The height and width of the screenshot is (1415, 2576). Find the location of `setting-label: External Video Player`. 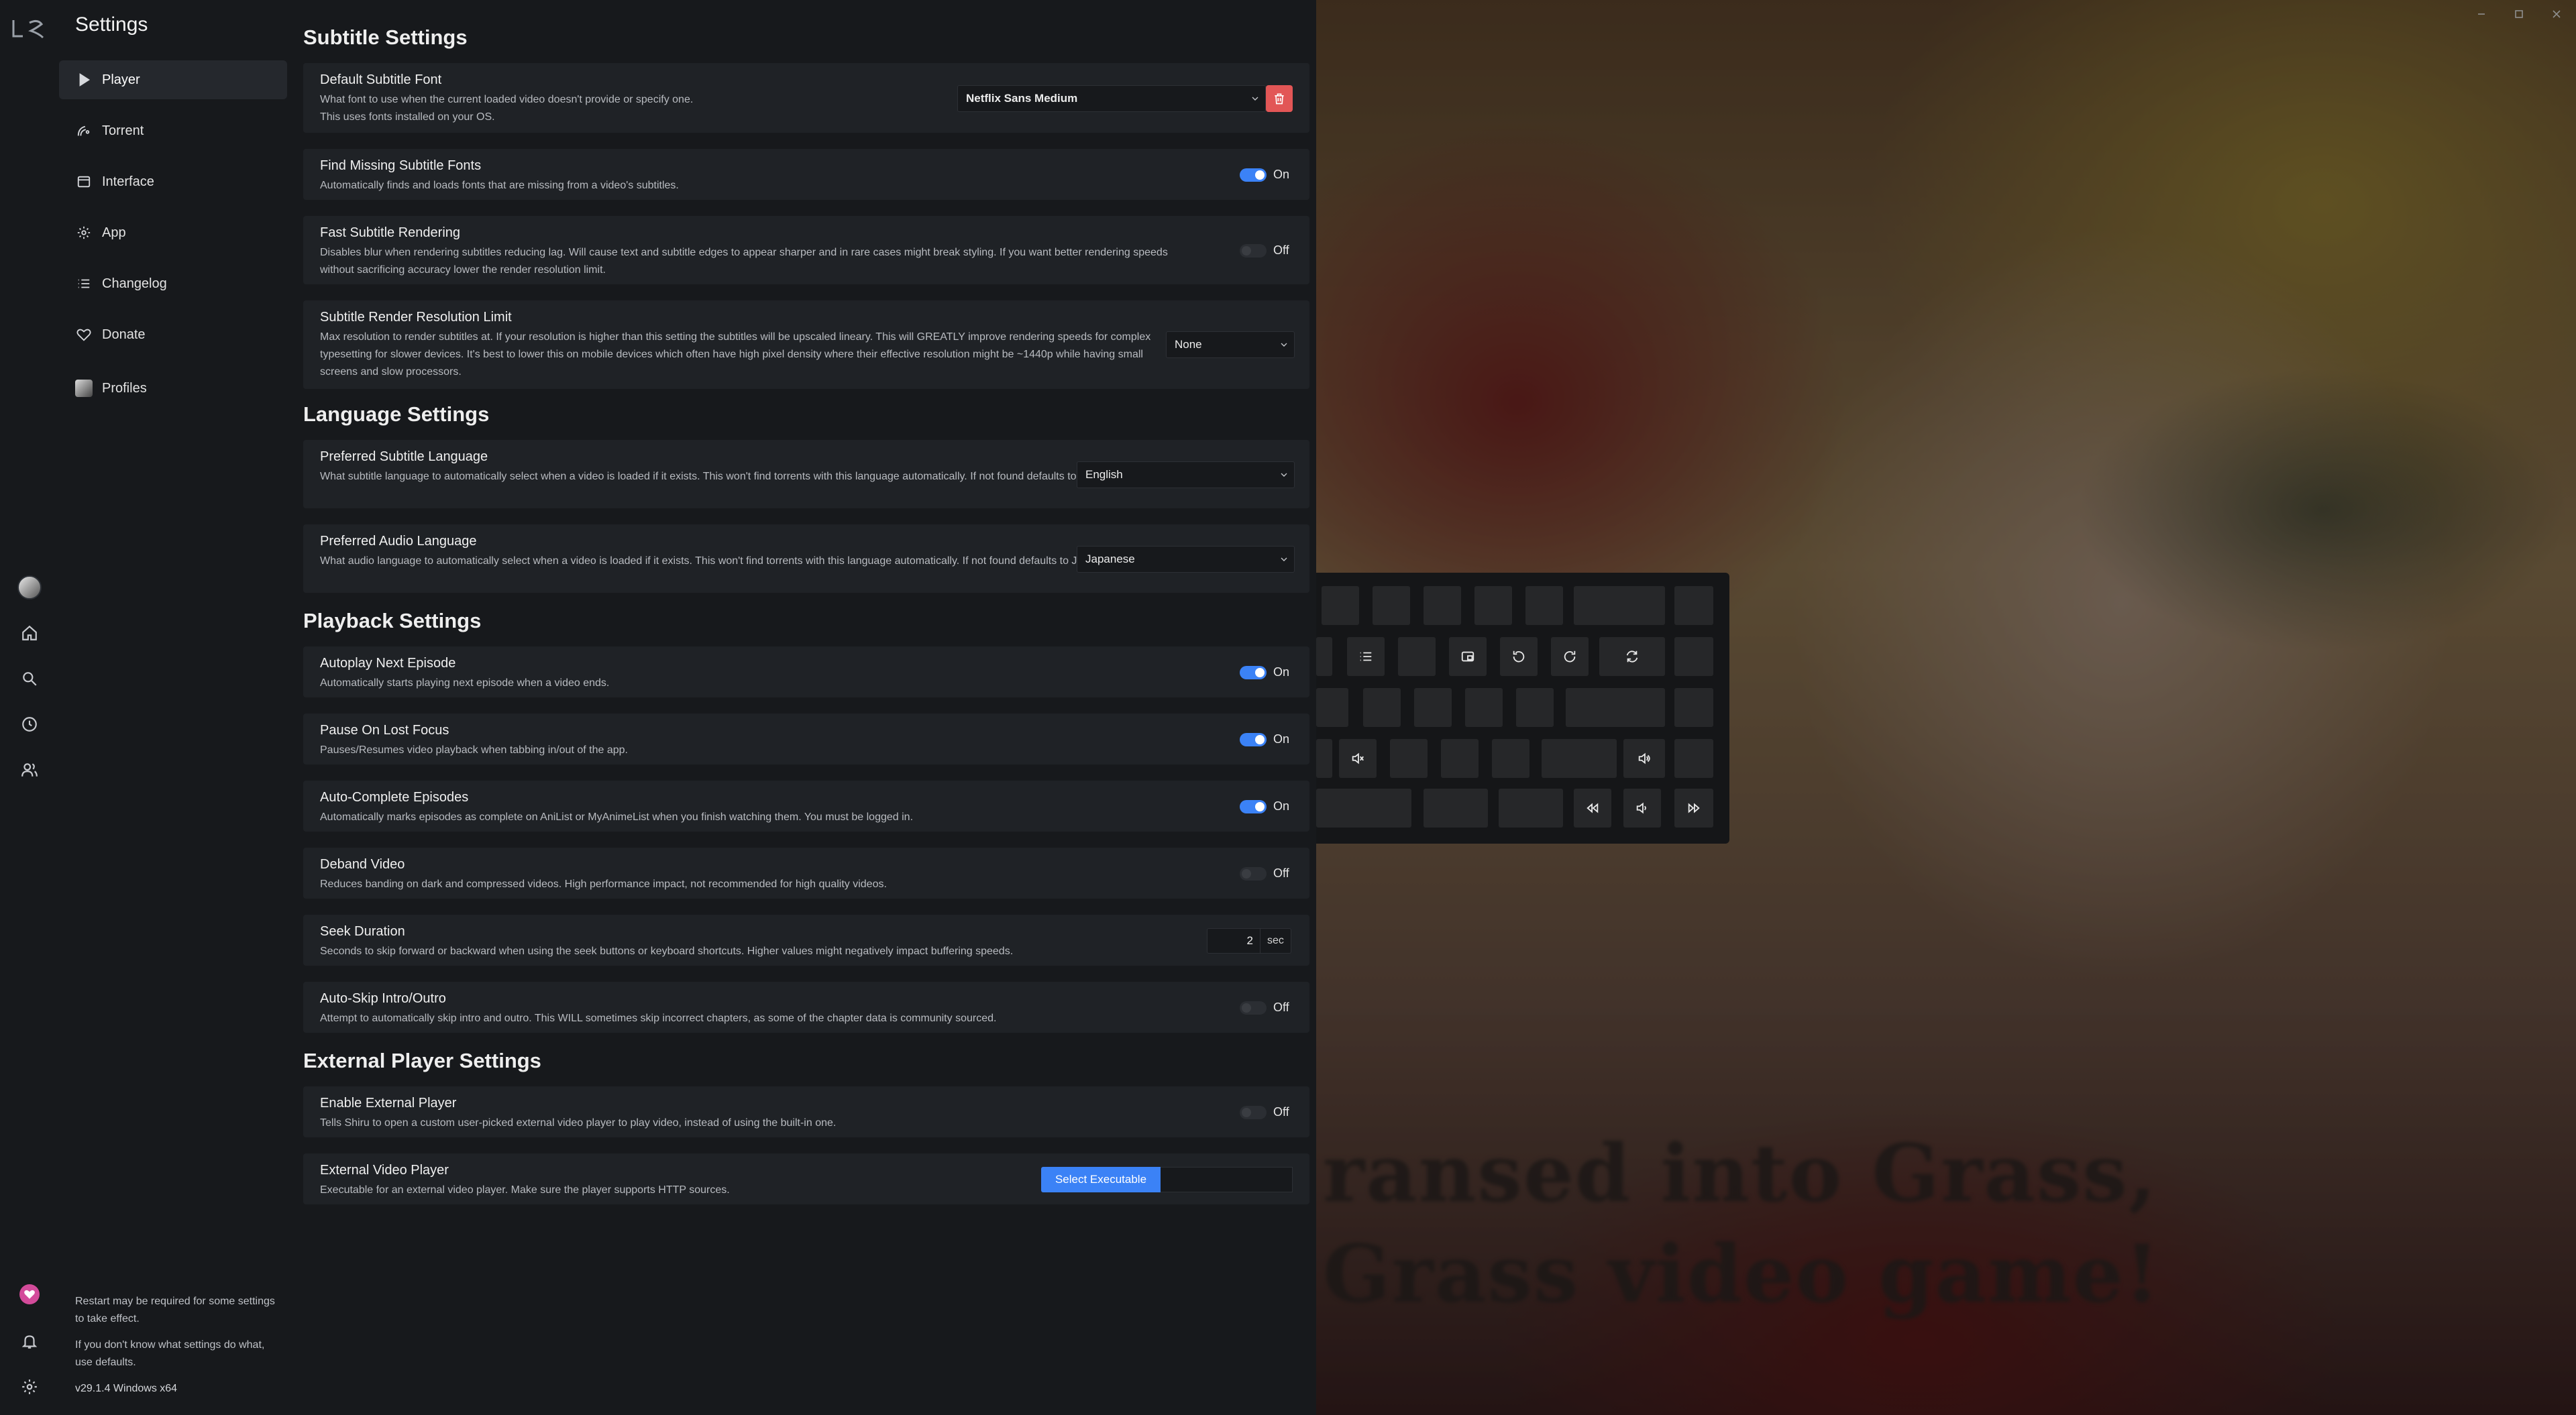

setting-label: External Video Player is located at coordinates (384, 1170).